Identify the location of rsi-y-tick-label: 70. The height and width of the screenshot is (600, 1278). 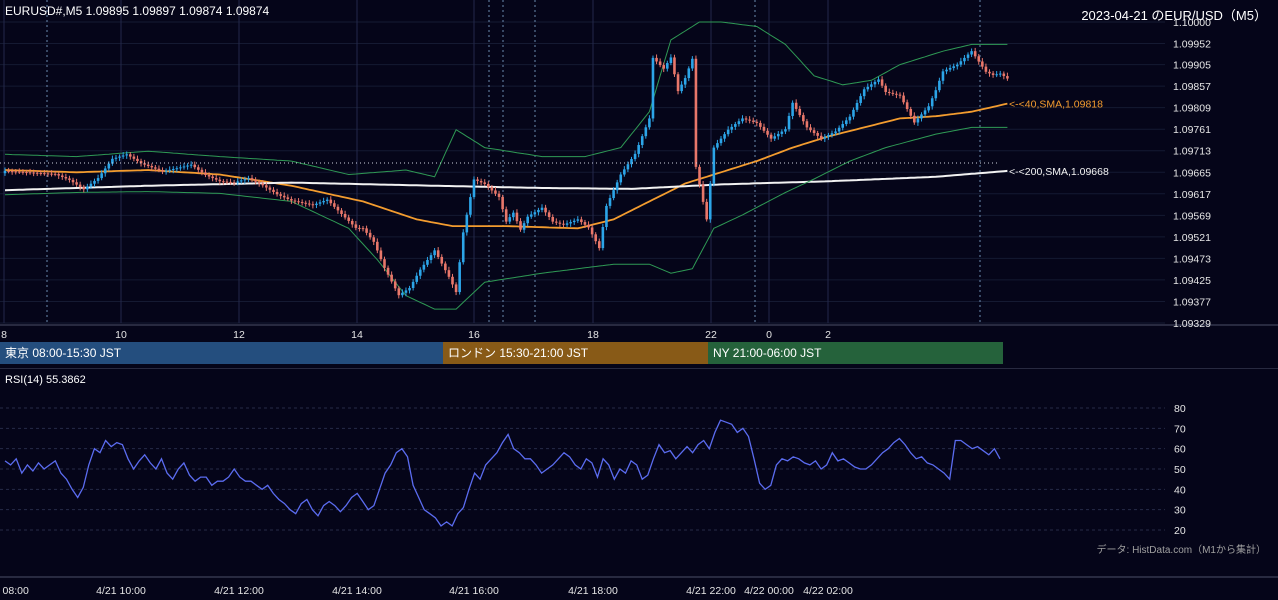
(1180, 429).